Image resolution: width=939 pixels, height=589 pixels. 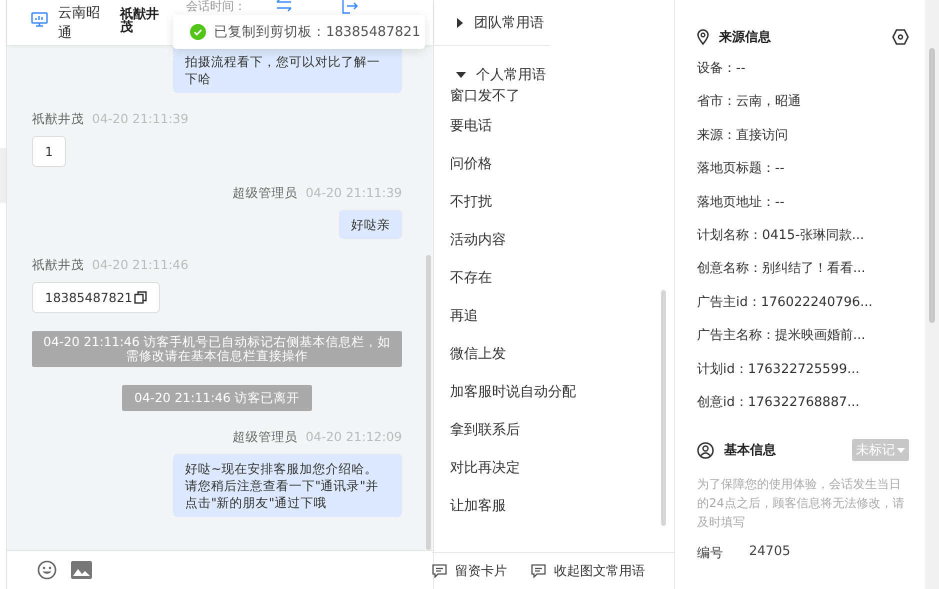 What do you see at coordinates (39, 19) in the screenshot?
I see `monitor-icon` at bounding box center [39, 19].